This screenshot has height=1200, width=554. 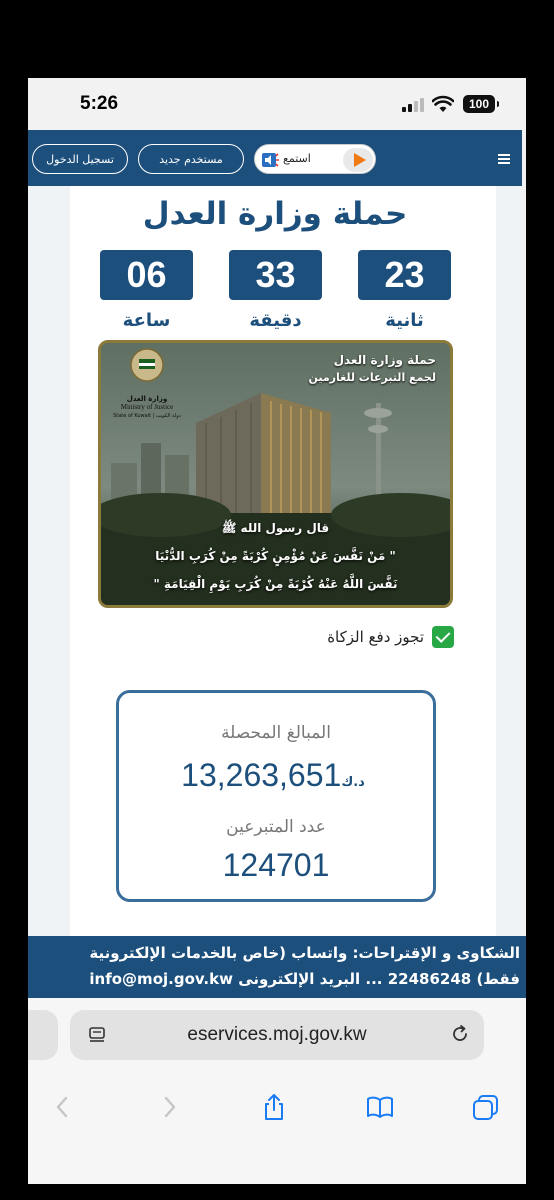 What do you see at coordinates (372, 377) in the screenshot?
I see `banner-subheading: لجمع التبرعات للغارمين` at bounding box center [372, 377].